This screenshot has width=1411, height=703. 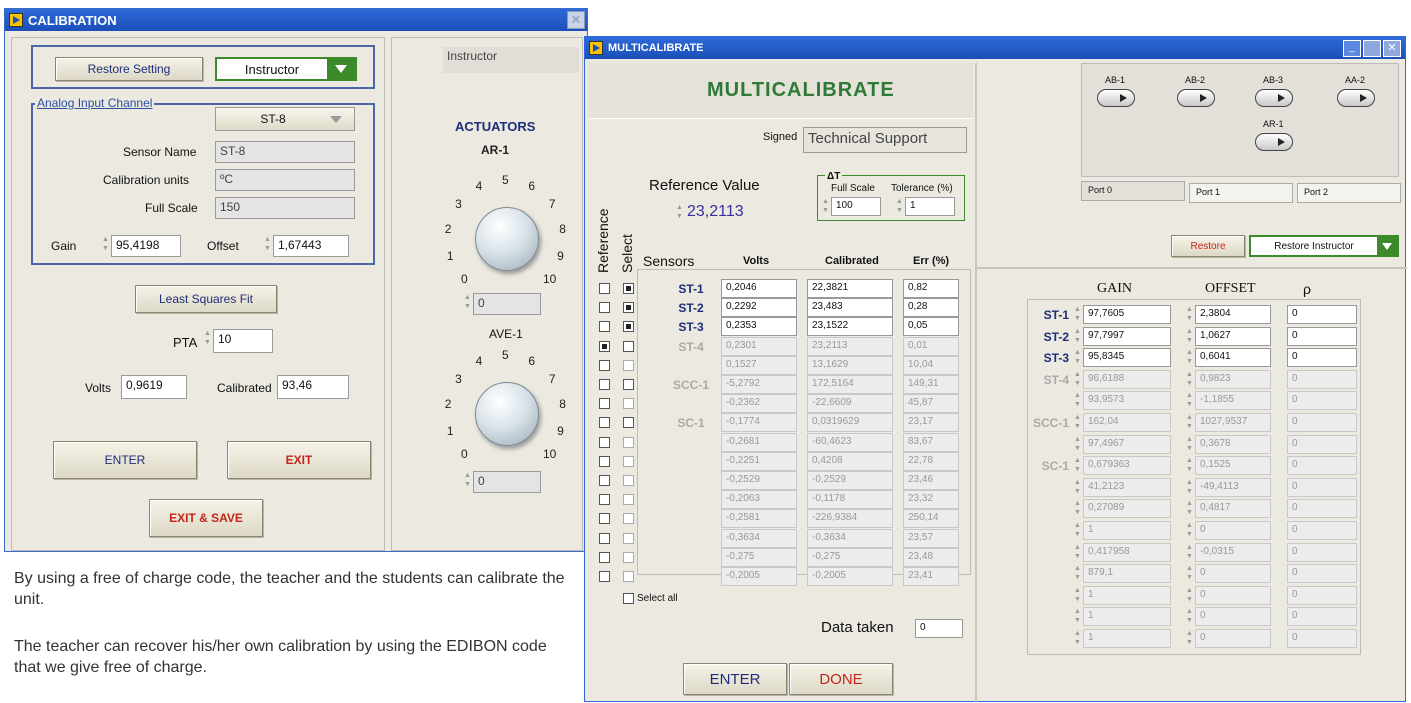 What do you see at coordinates (759, 461) in the screenshot?
I see `volts-field: -0,2251` at bounding box center [759, 461].